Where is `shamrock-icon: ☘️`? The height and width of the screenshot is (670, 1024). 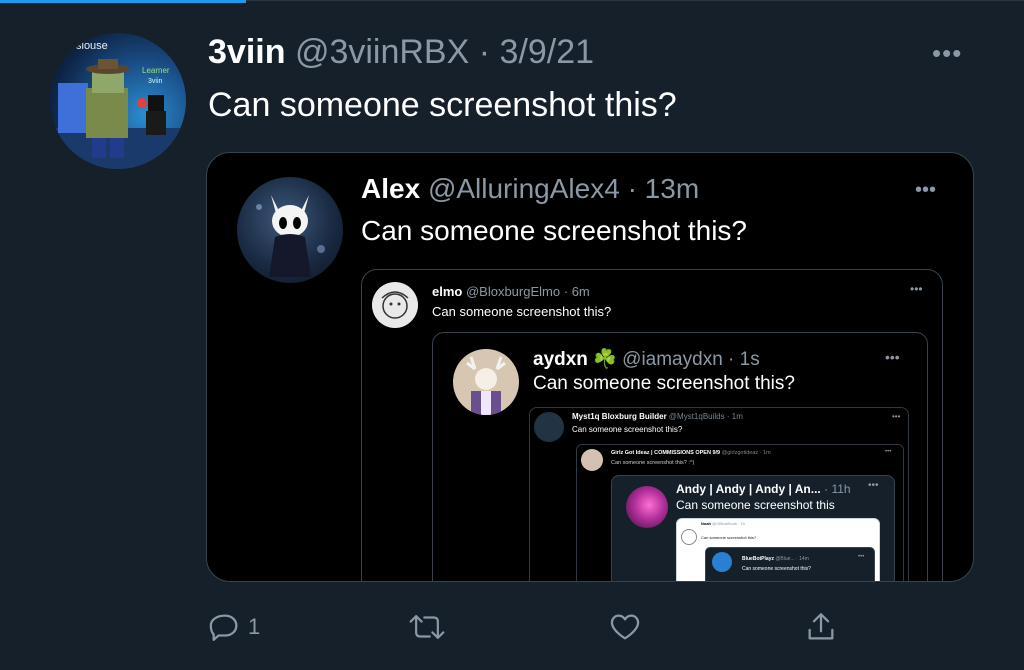 shamrock-icon: ☘️ is located at coordinates (605, 359).